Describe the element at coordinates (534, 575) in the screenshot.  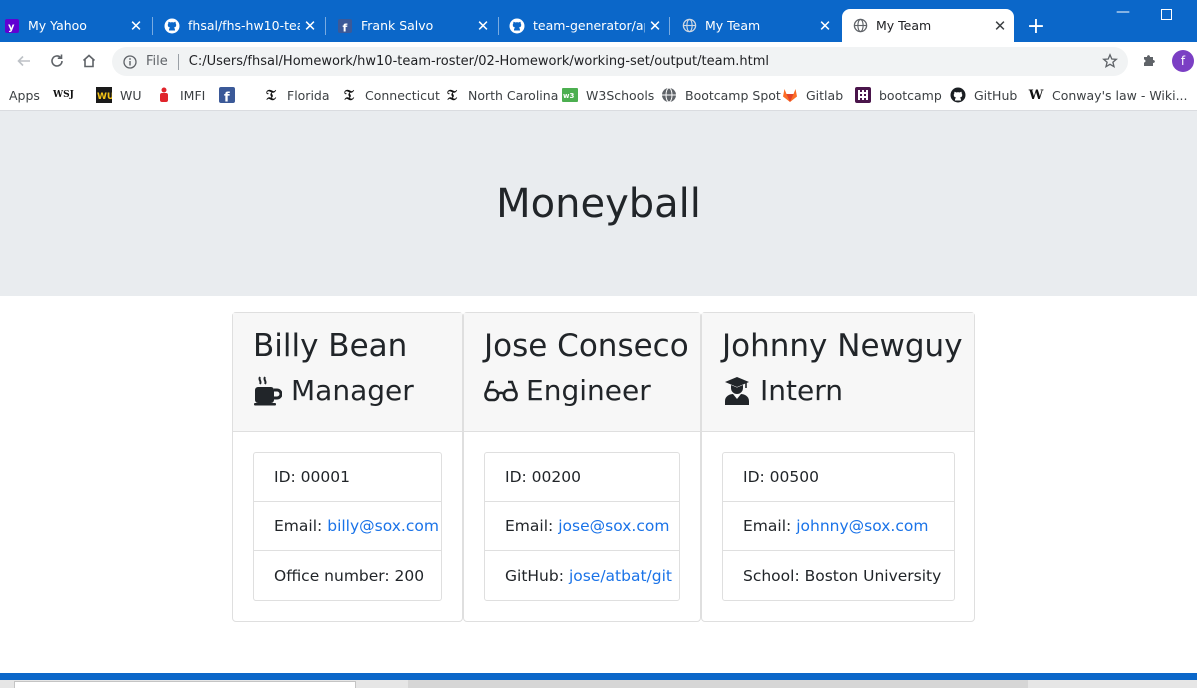
I see `github-label: GitHub:` at that location.